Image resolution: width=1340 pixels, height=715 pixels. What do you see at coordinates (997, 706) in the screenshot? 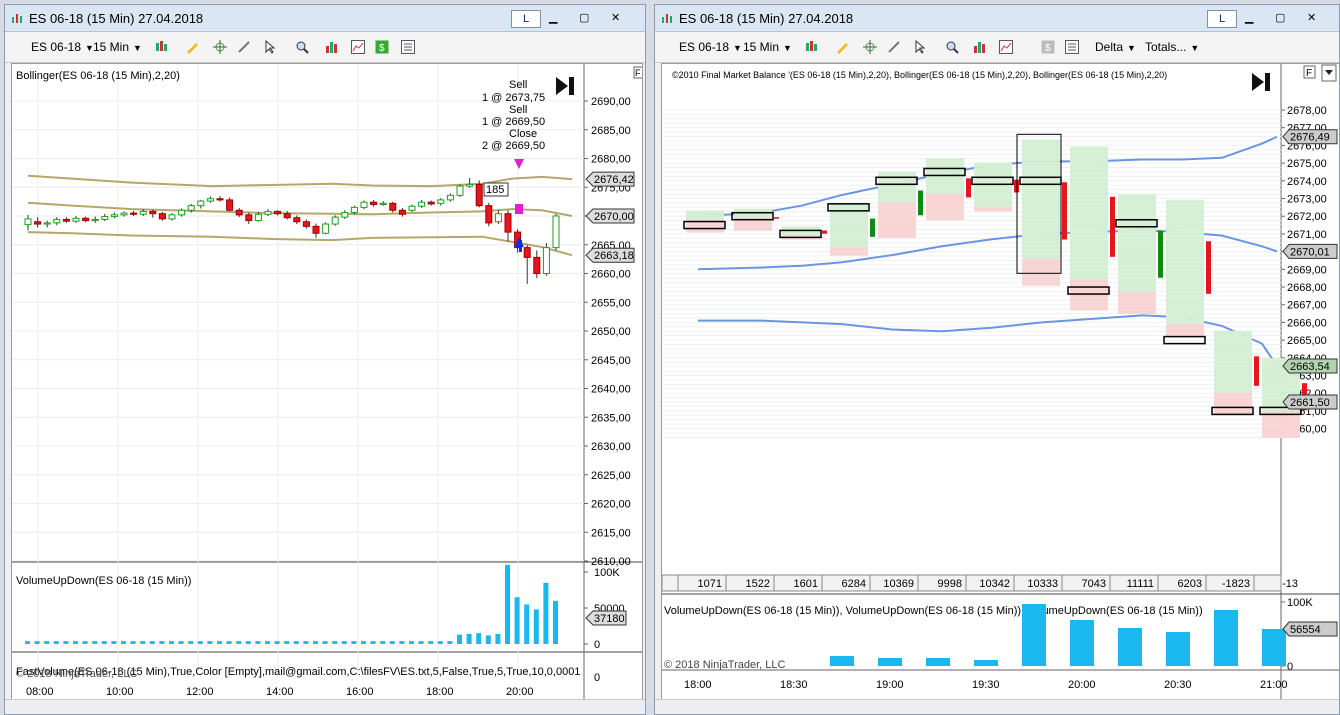
I see `right-horizontal-scrollbar` at bounding box center [997, 706].